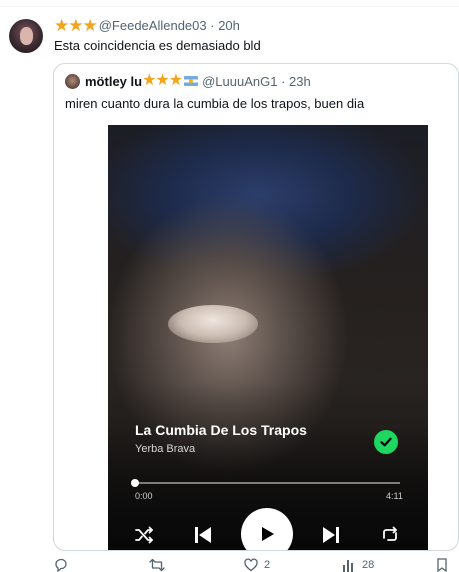  Describe the element at coordinates (203, 535) in the screenshot. I see `previous-icon` at that location.